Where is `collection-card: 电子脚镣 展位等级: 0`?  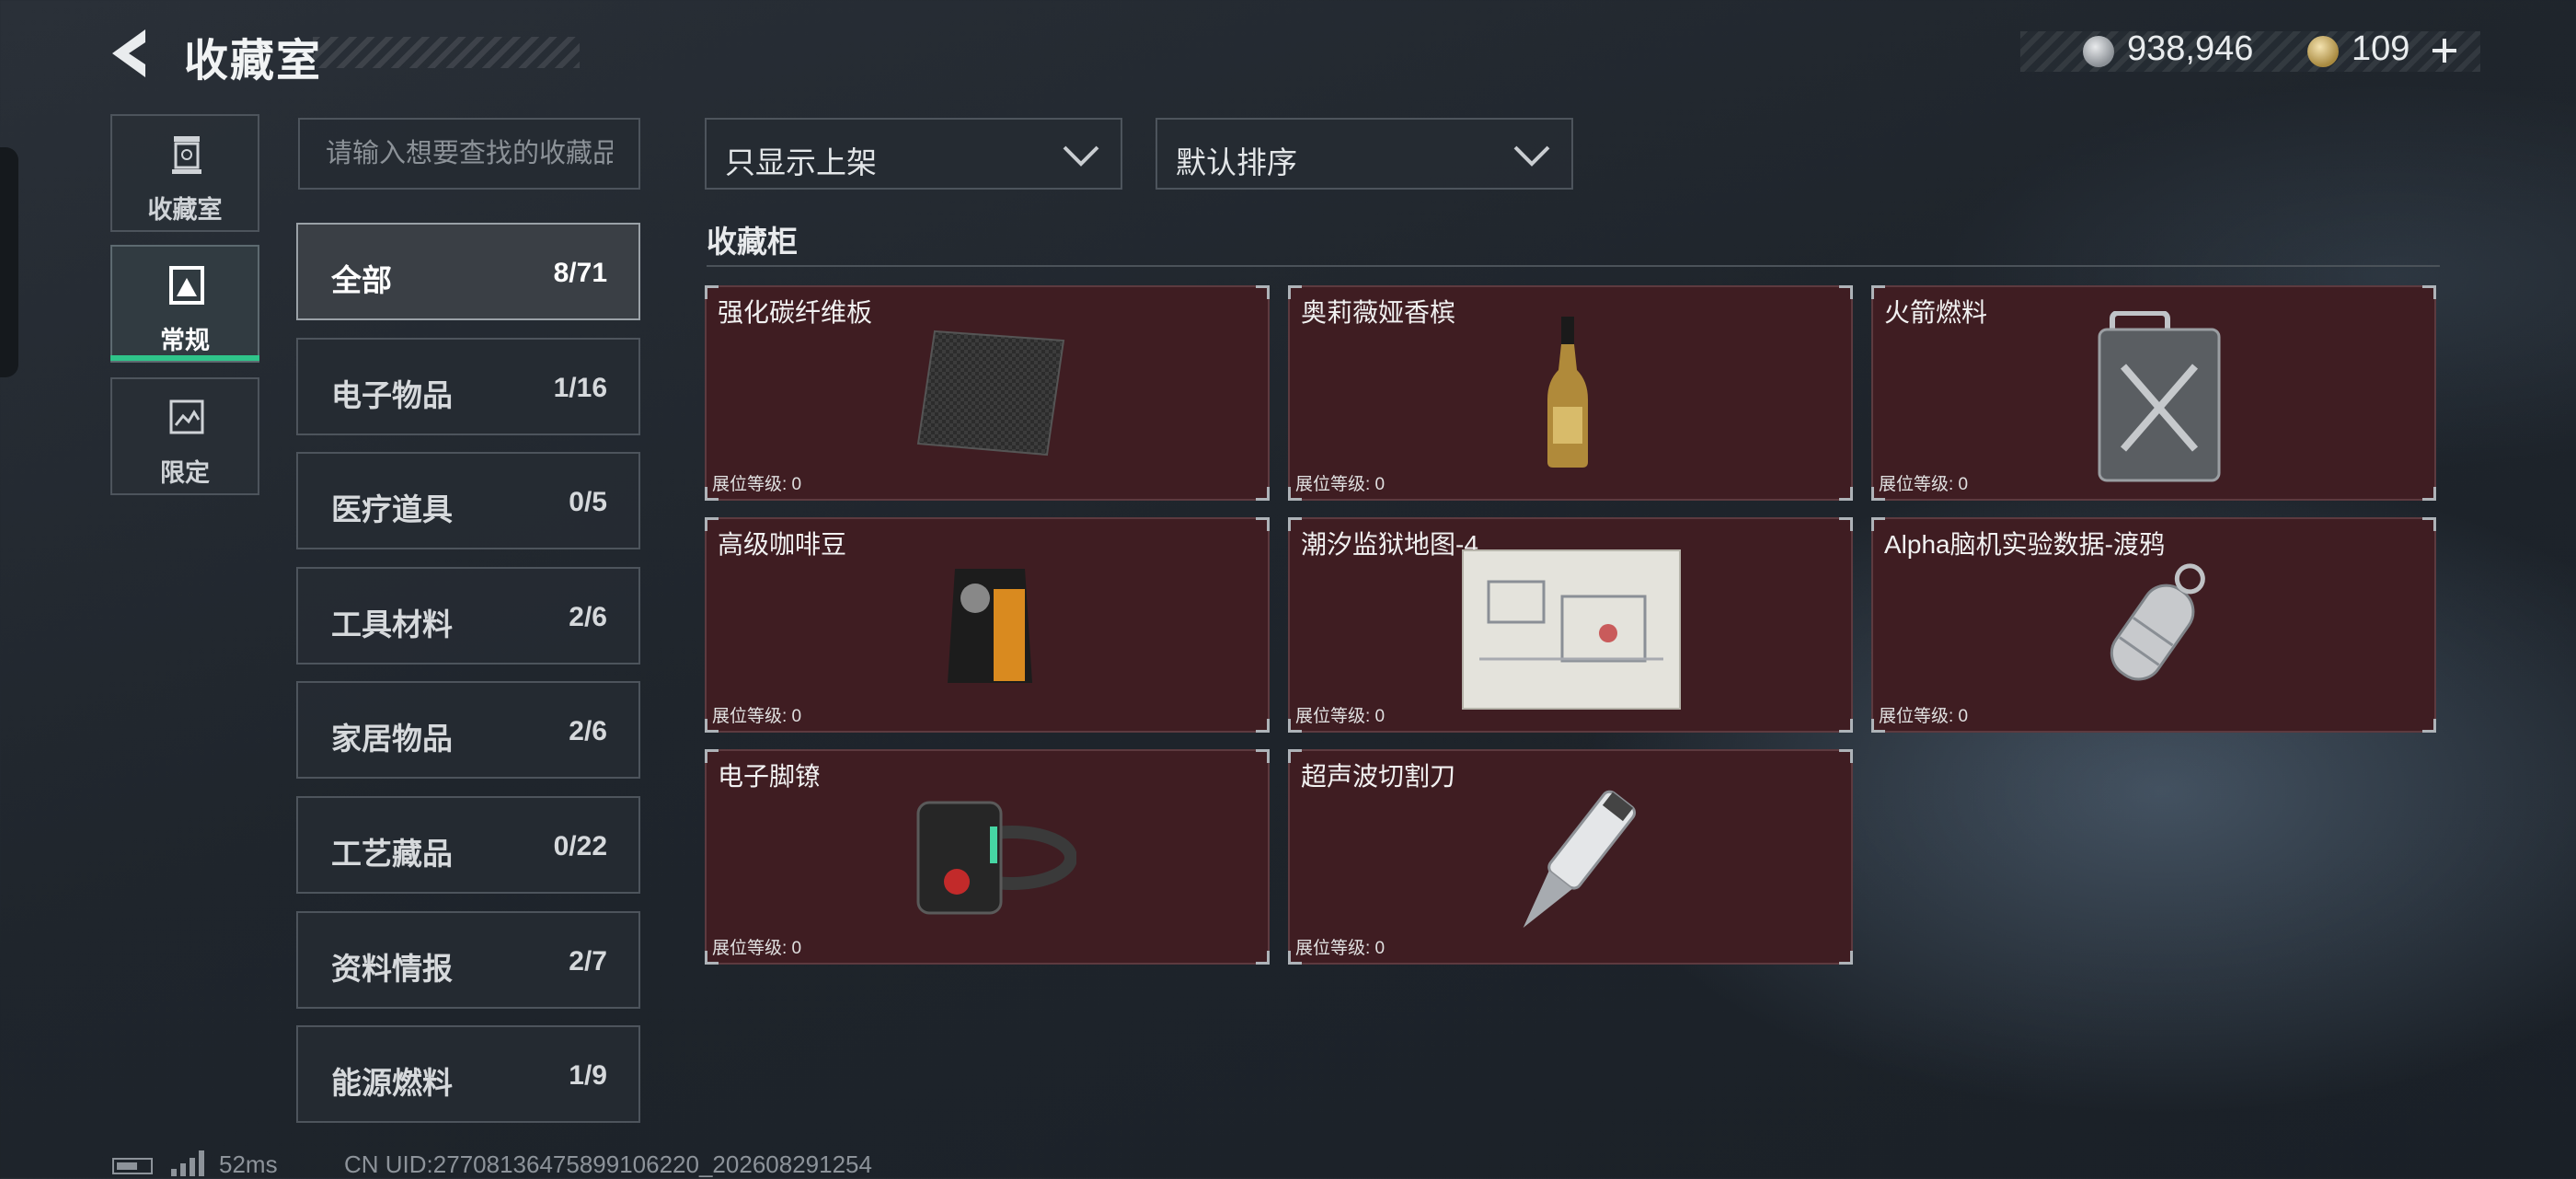
collection-card: 电子脚镣 展位等级: 0 is located at coordinates (987, 857).